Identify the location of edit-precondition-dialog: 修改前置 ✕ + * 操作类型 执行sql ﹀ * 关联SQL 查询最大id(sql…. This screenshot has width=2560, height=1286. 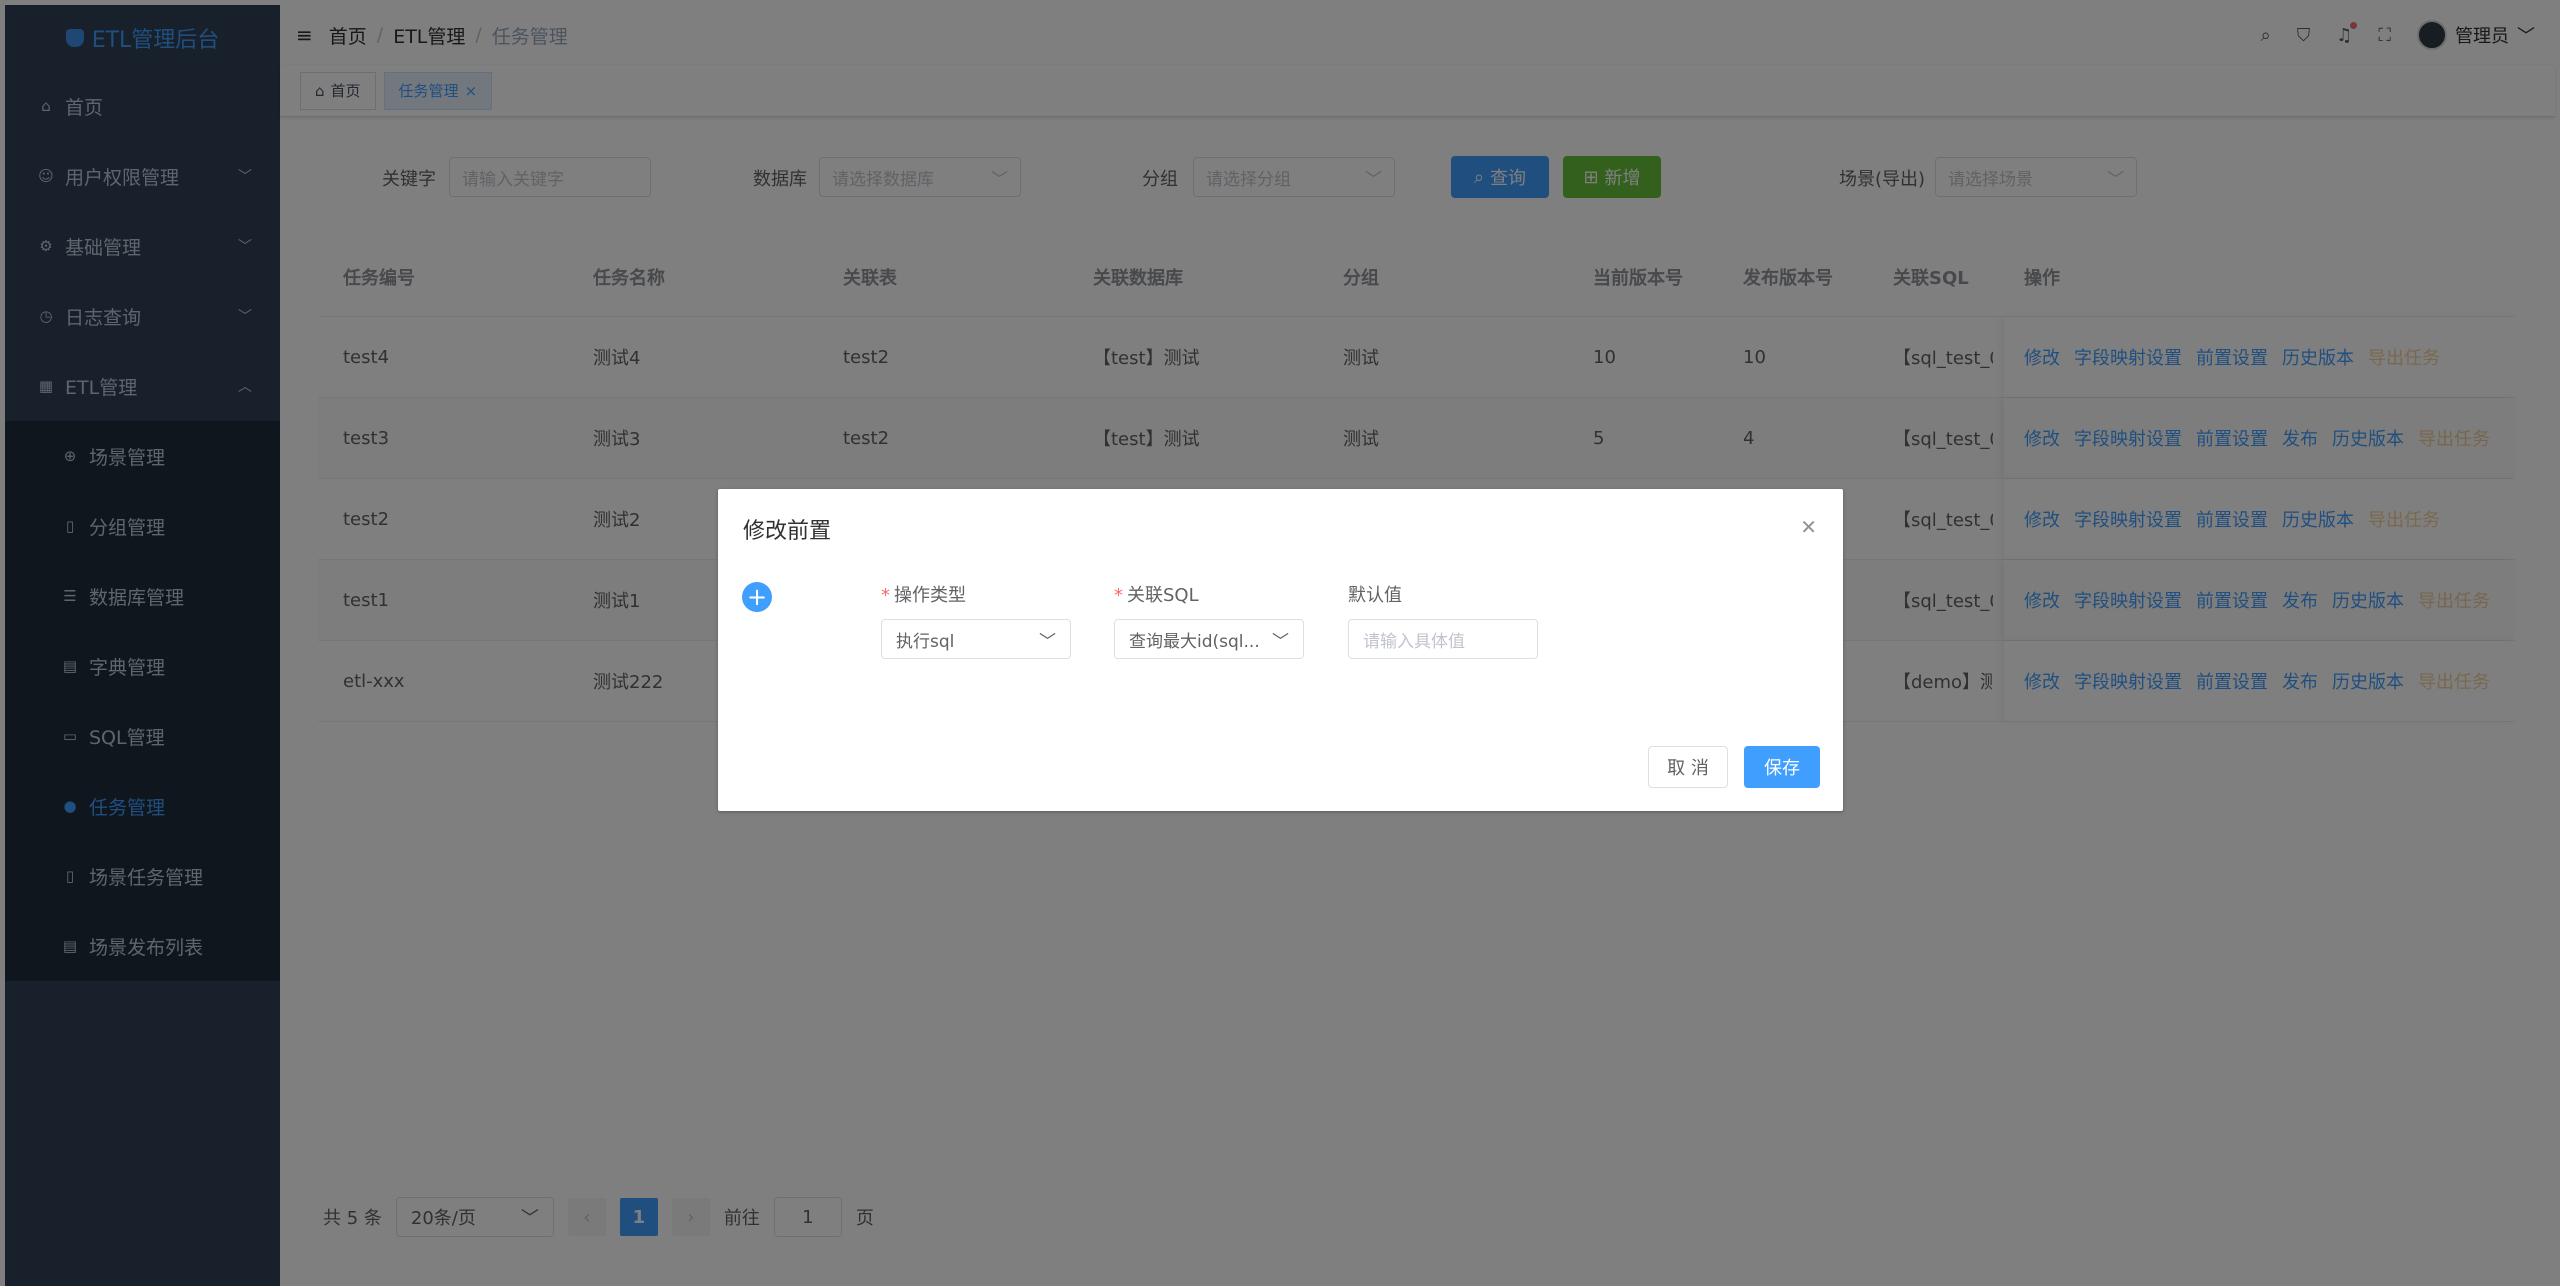
(1280, 650).